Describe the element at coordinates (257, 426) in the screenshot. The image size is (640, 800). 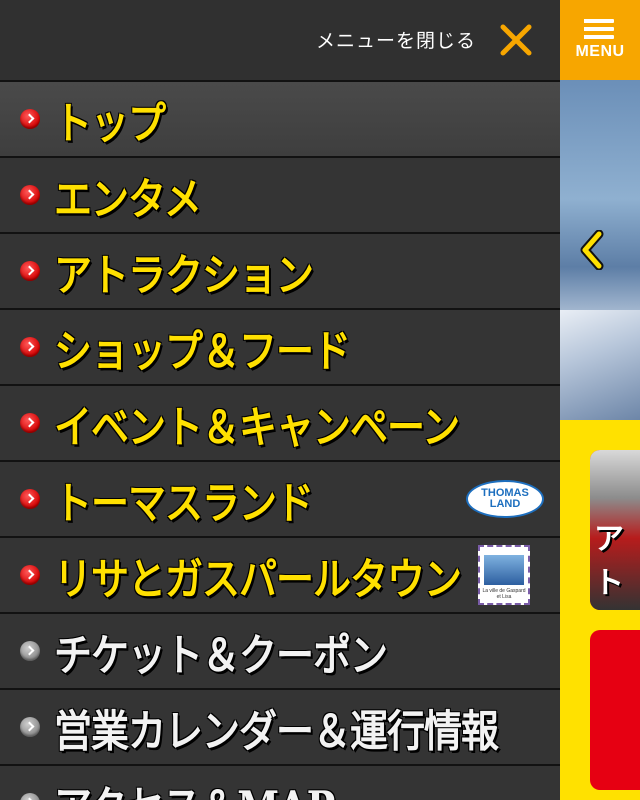
I see `menu-item-label: イベント＆キャンペーン` at that location.